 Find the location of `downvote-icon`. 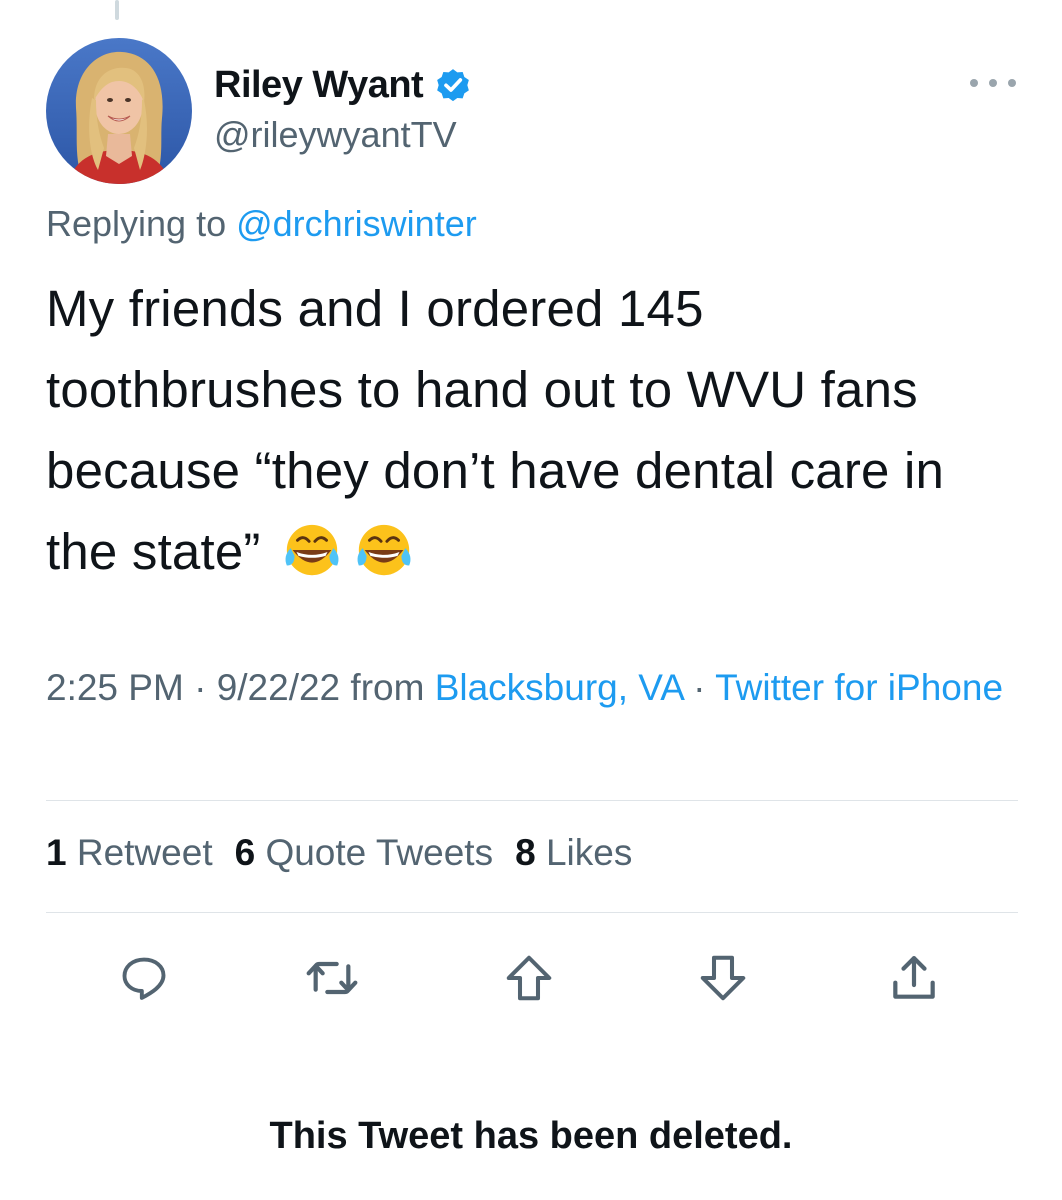

downvote-icon is located at coordinates (723, 978).